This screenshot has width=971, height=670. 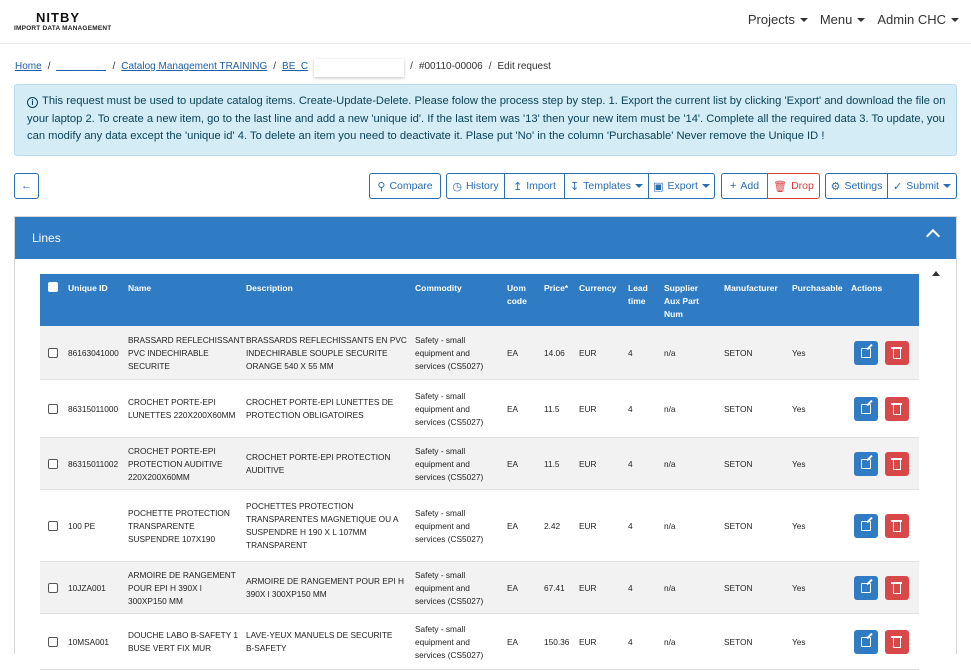 I want to click on import-button: ↥ Import, so click(x=534, y=186).